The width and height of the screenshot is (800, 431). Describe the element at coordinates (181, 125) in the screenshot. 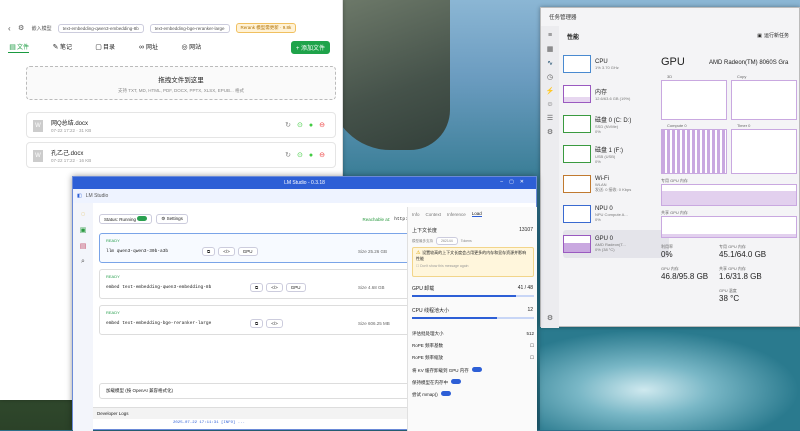

I see `file-row: W 网Q总结.docx 07-22 17:22 · 31 KB ↻ ⊙ ● ⊖` at that location.